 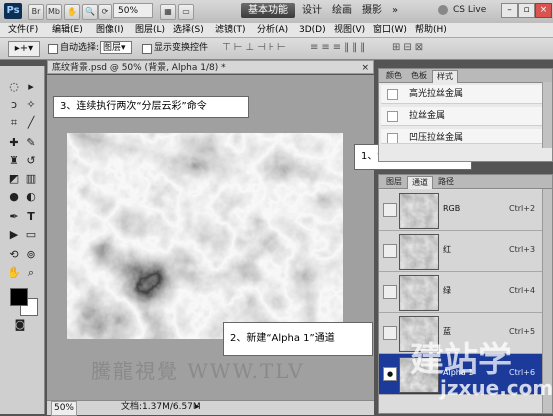 I want to click on workspace-photography-button: 摄影, so click(x=372, y=10).